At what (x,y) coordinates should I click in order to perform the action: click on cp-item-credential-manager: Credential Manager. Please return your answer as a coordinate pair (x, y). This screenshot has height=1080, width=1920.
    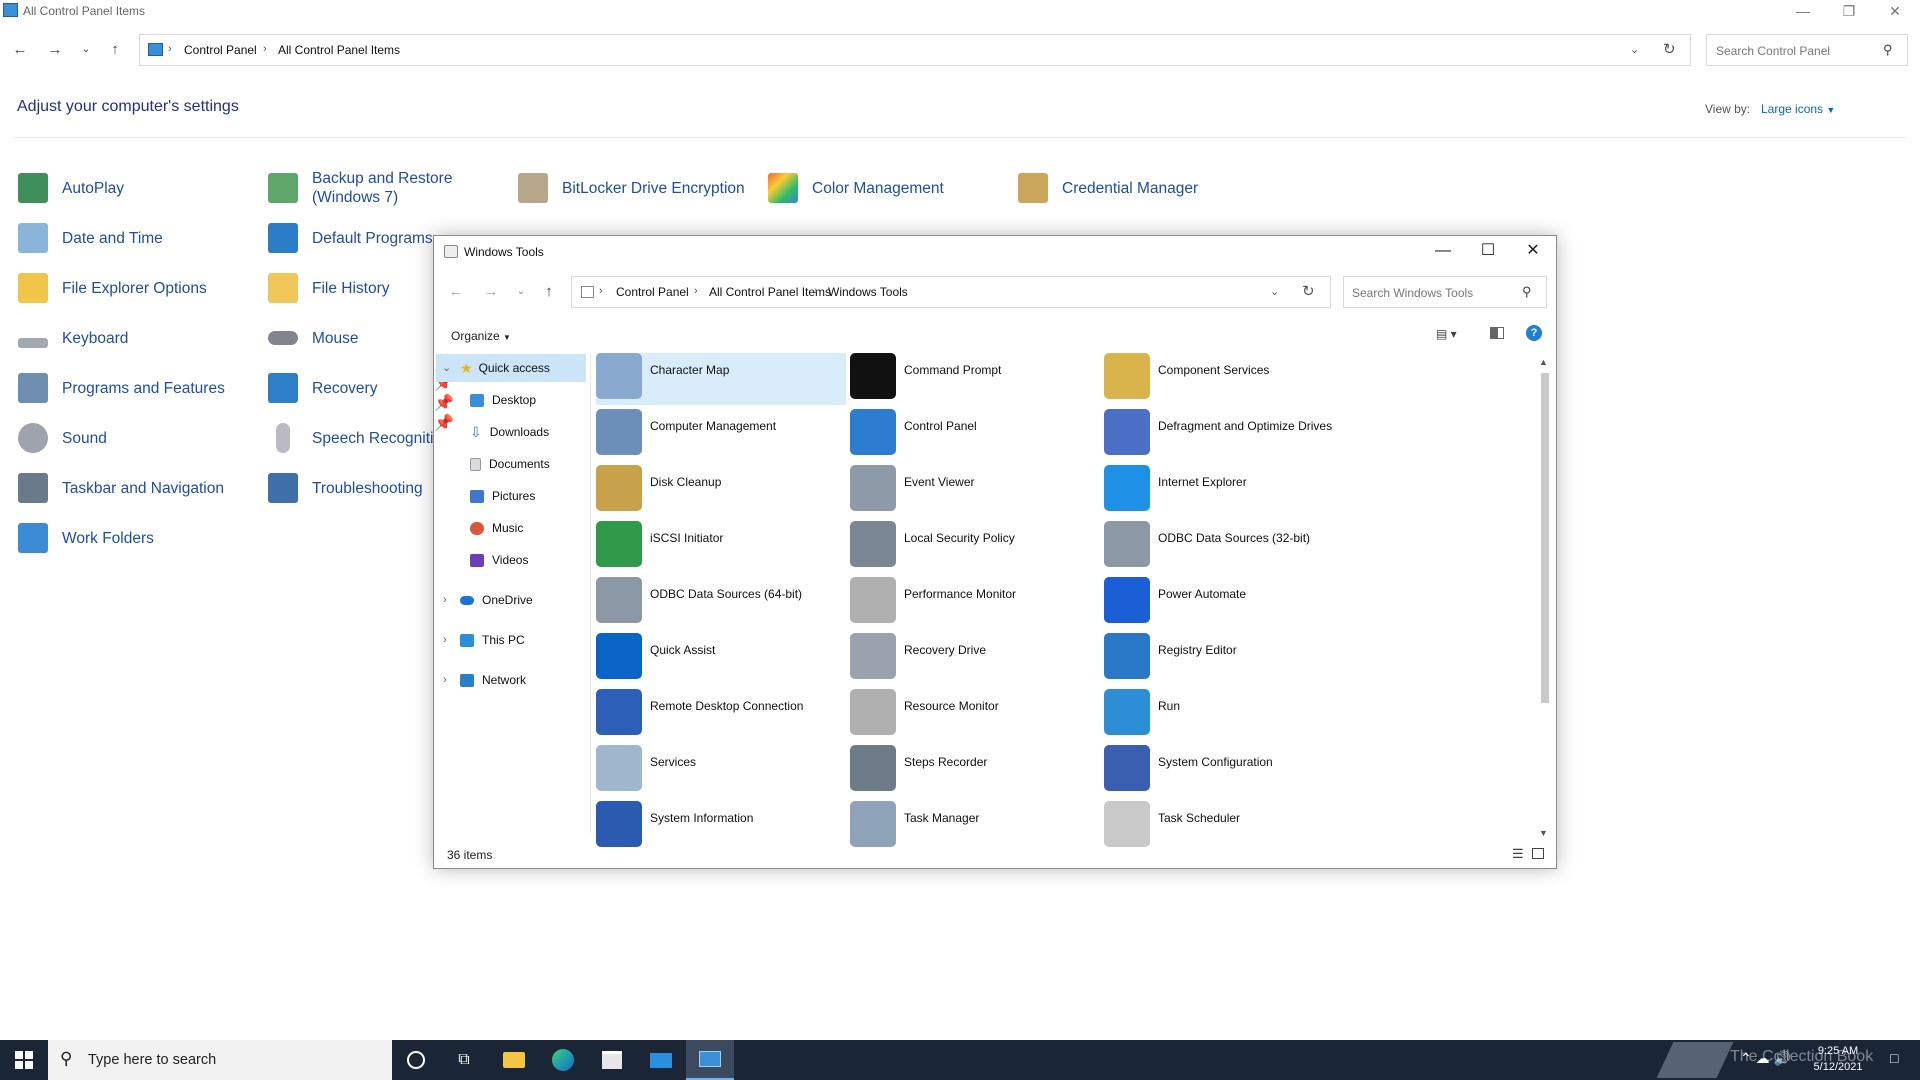
    Looking at the image, I should click on (1108, 188).